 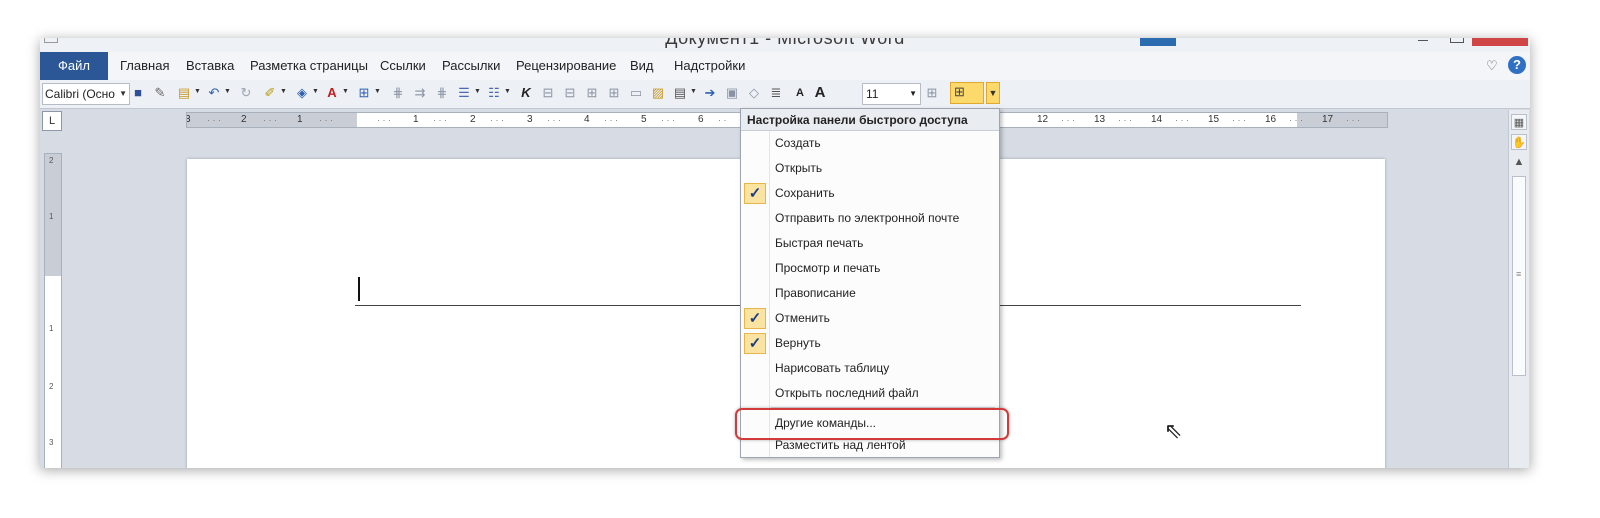 I want to click on vertical-ruler: 2 1 1 2 3, so click(x=53, y=310).